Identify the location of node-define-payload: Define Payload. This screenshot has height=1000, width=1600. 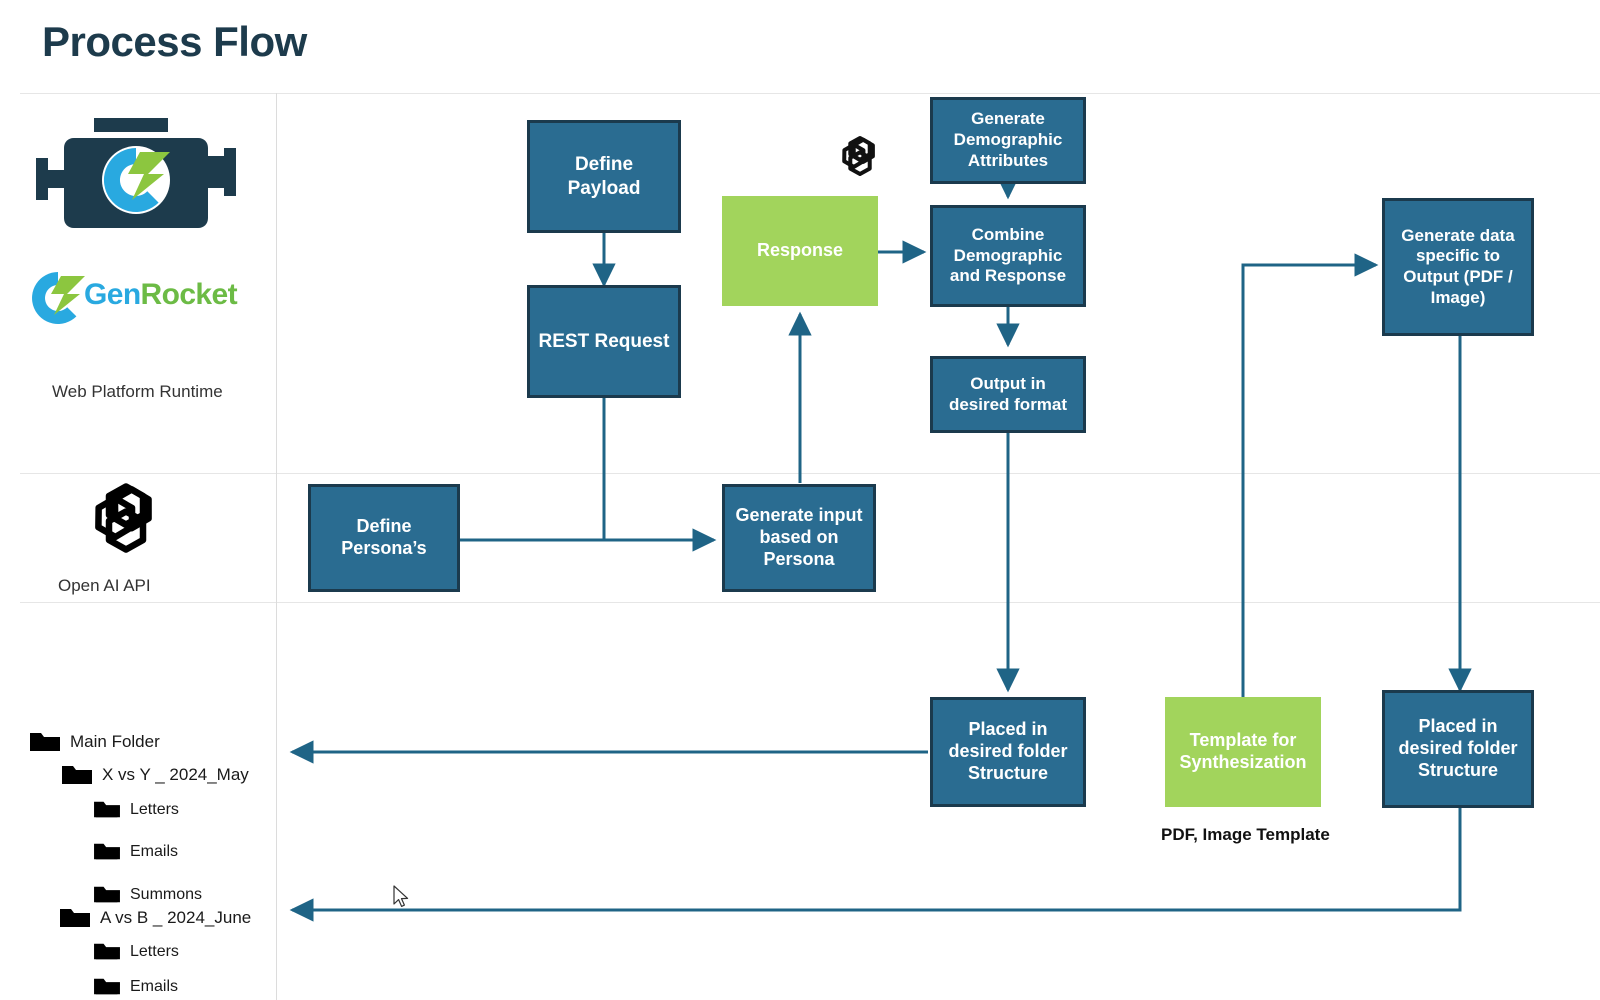
(604, 176).